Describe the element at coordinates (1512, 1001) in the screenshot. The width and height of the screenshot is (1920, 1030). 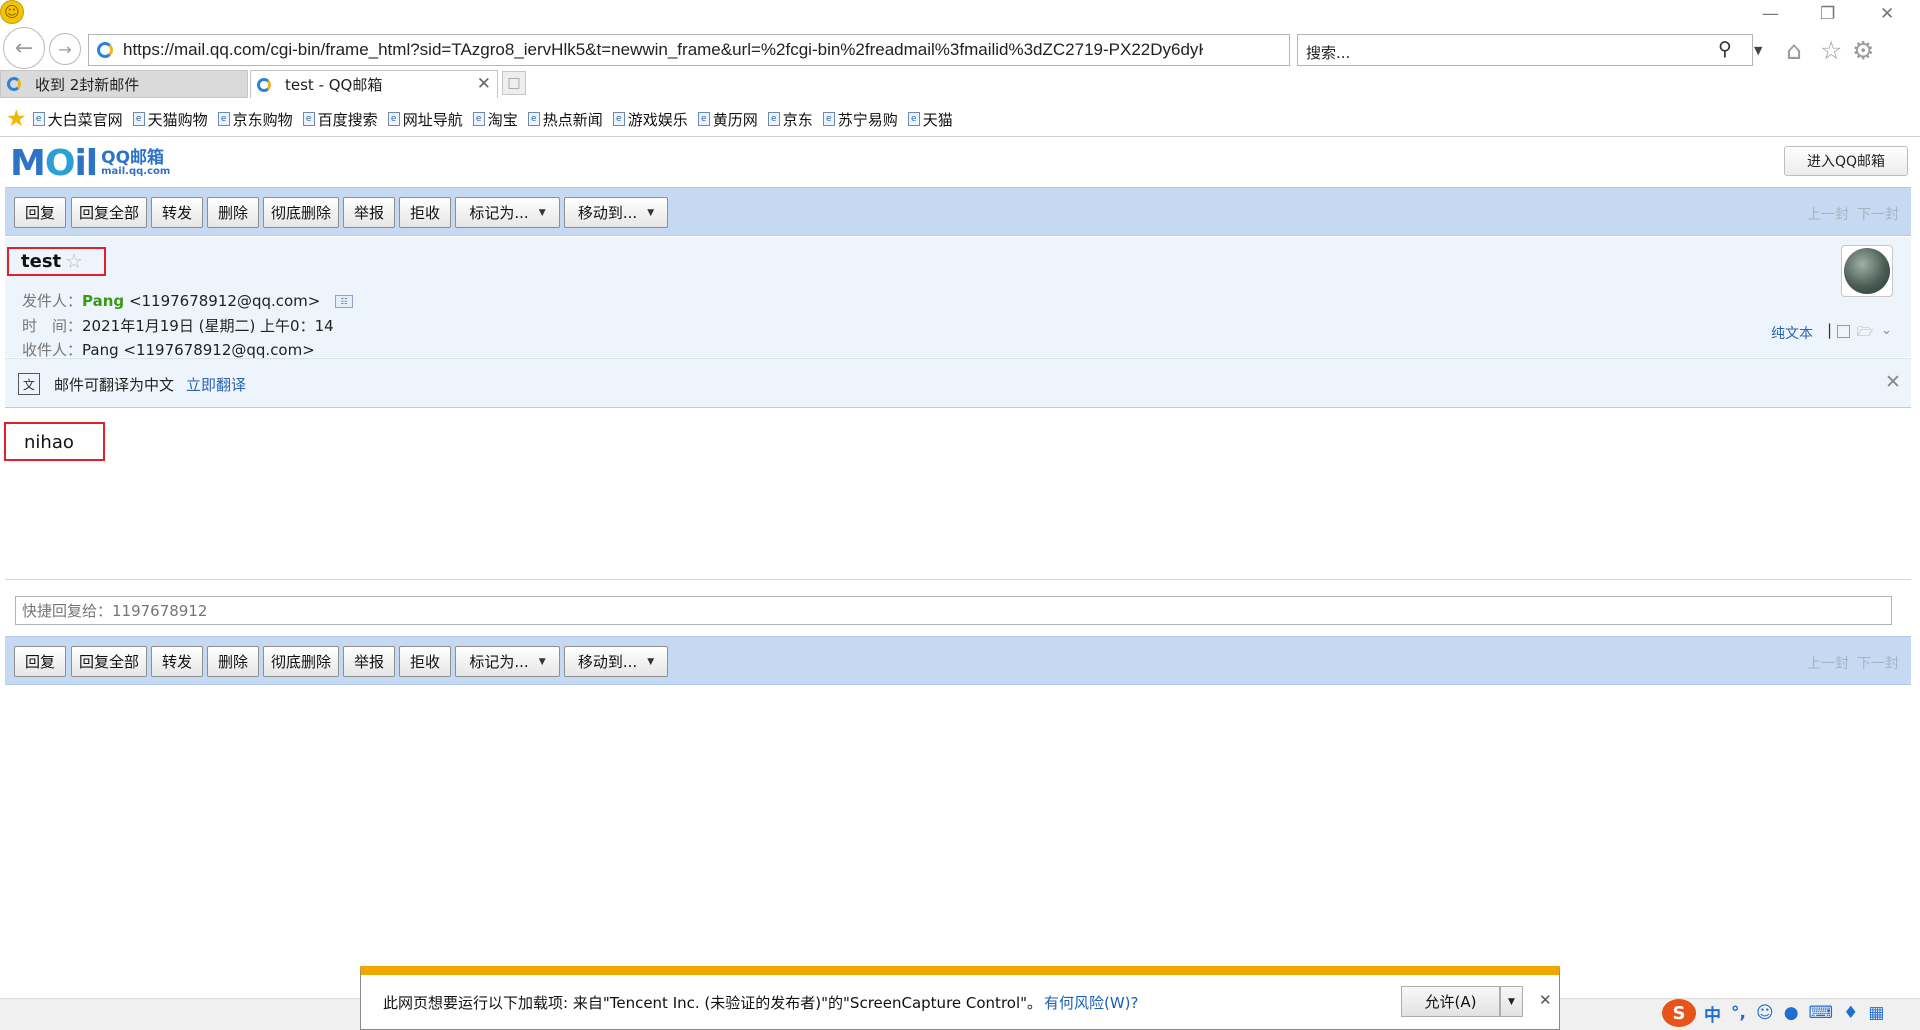
I see `allow-dropdown-icon: ▼` at that location.